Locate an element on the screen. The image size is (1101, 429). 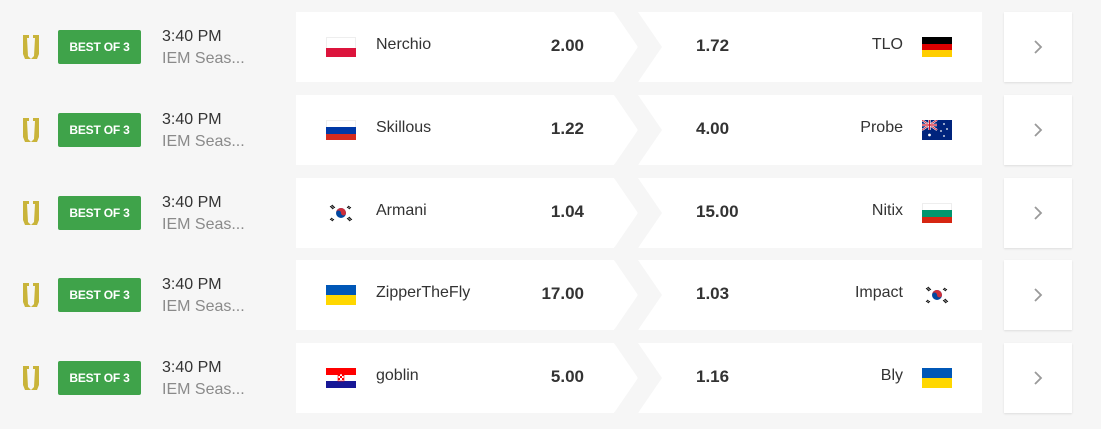
player2-name: Probe is located at coordinates (881, 127).